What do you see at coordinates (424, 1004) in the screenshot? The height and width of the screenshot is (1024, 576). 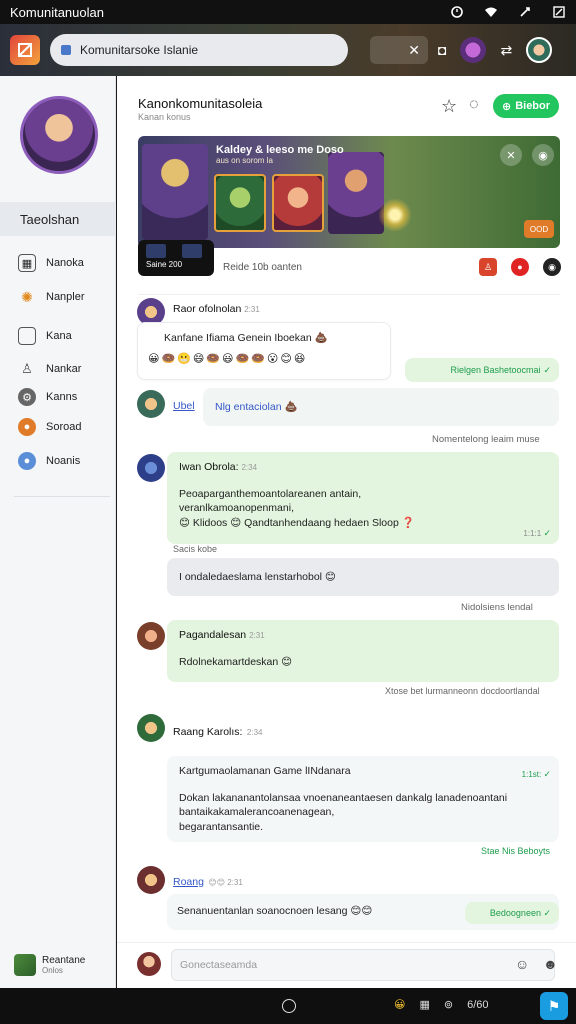 I see `grid-icon: ▦` at bounding box center [424, 1004].